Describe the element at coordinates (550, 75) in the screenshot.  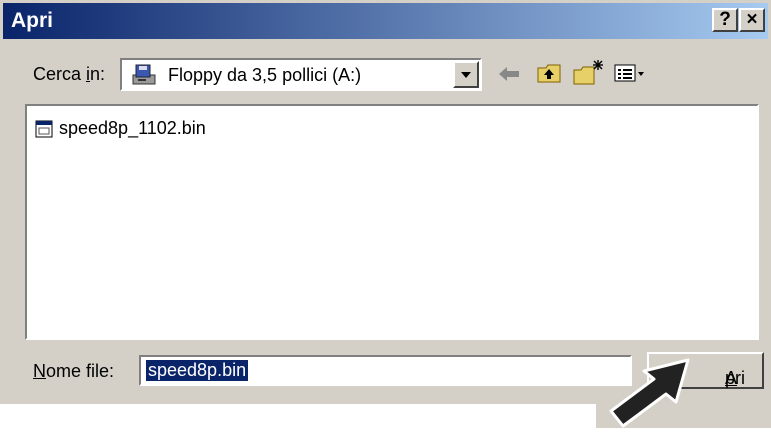
I see `up-folder-icon` at that location.